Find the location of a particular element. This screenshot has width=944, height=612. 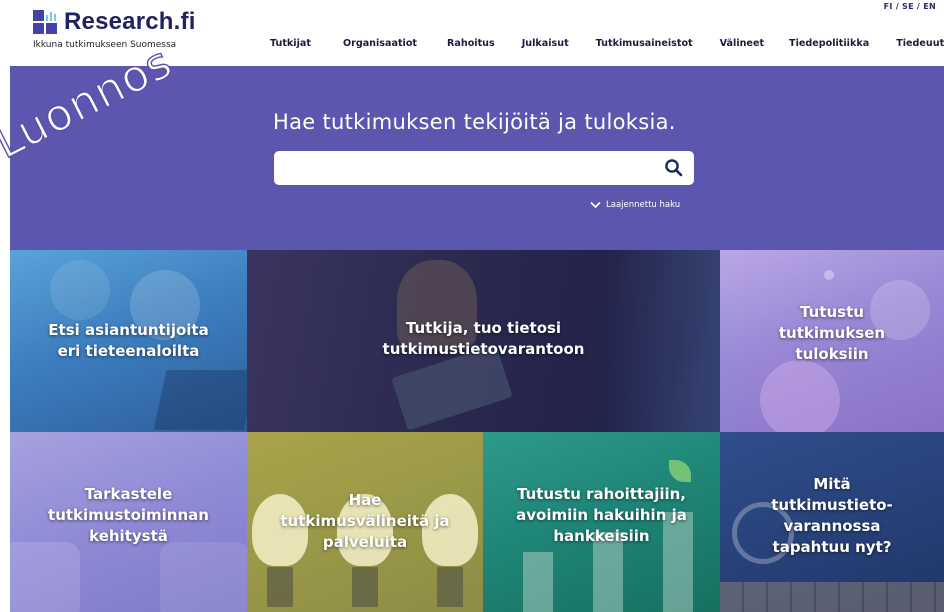

site-logo: Research.fi is located at coordinates (114, 22).